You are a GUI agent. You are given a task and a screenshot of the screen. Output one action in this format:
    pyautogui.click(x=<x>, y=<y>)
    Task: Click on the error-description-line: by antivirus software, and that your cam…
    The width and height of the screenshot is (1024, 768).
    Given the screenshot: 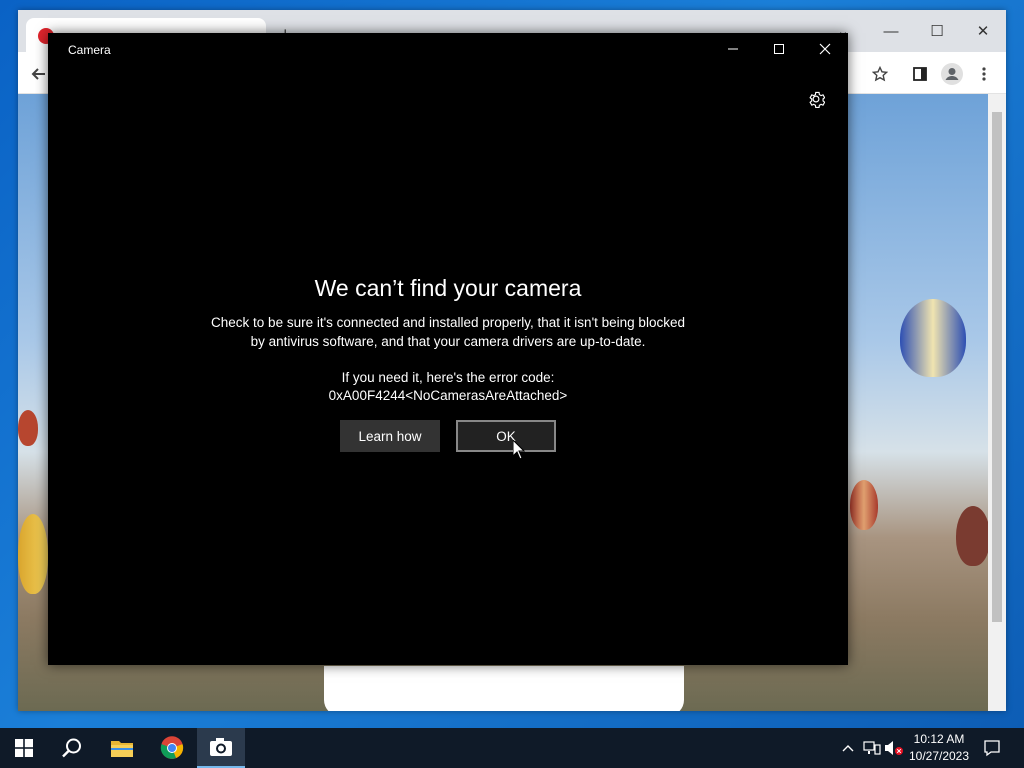 What is the action you would take?
    pyautogui.click(x=448, y=341)
    